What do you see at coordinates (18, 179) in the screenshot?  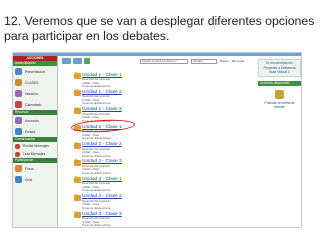 I see `chat-icon` at bounding box center [18, 179].